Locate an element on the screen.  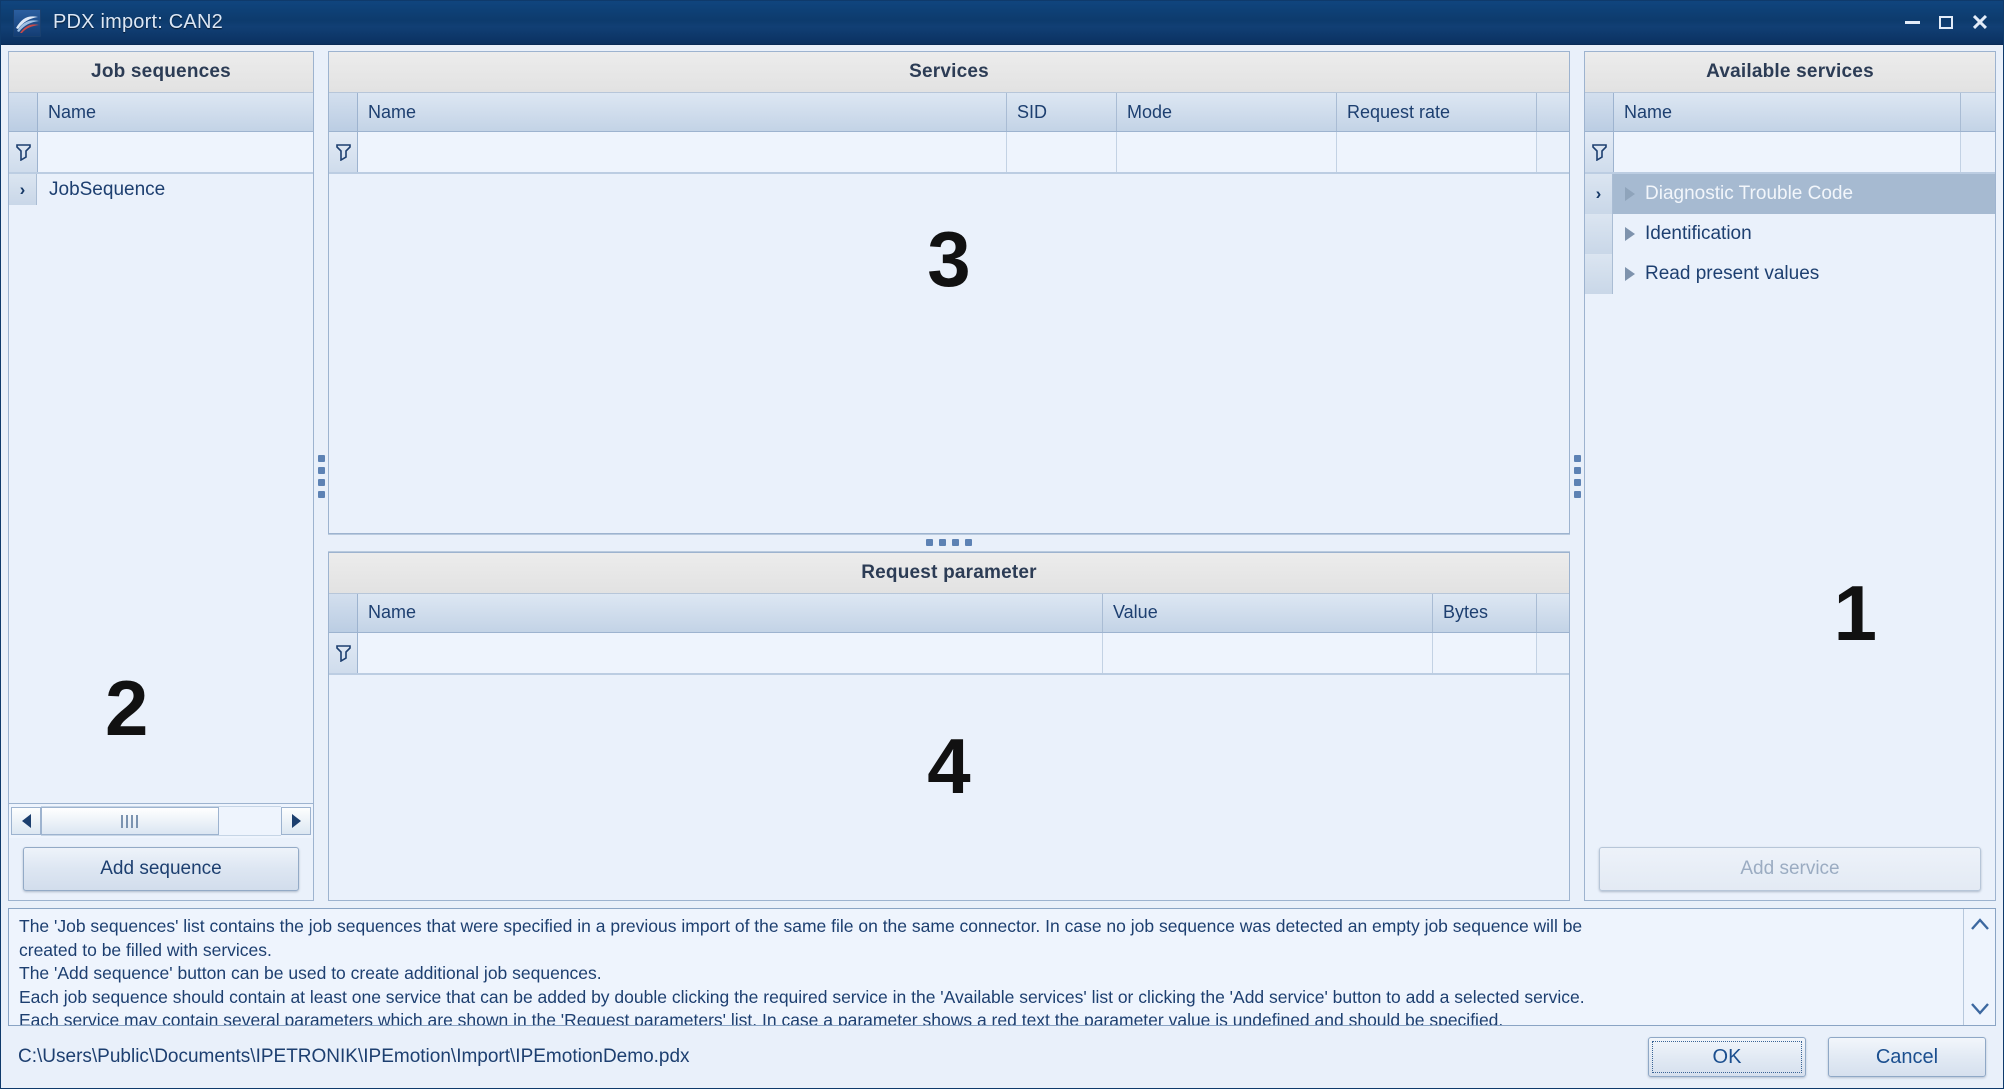
scroll-right-button is located at coordinates (296, 821).